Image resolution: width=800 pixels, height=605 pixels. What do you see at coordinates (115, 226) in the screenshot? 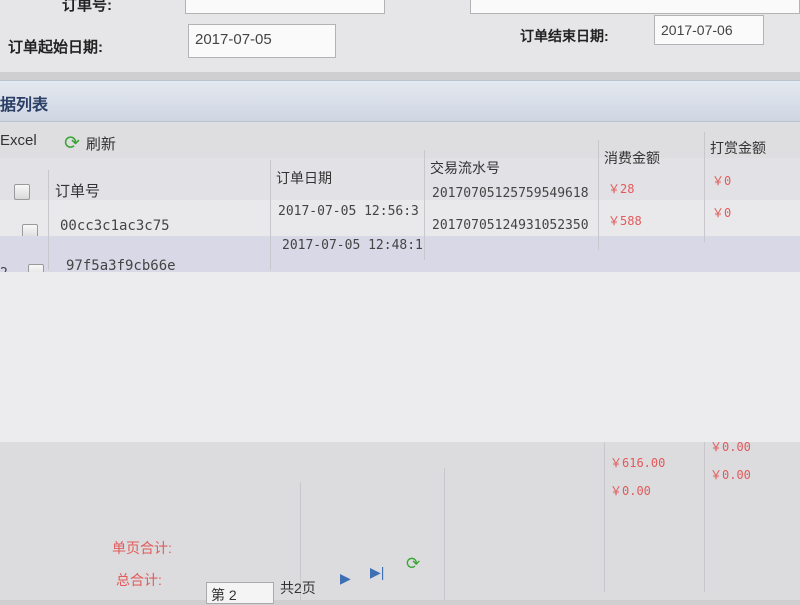
I see `order-no-cell: 00cc3c1ac3c75` at bounding box center [115, 226].